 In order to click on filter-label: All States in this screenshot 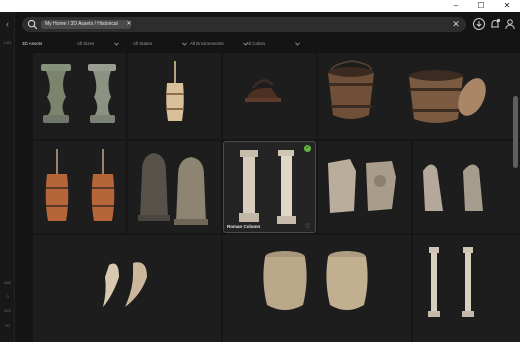, I will do `click(143, 43)`.